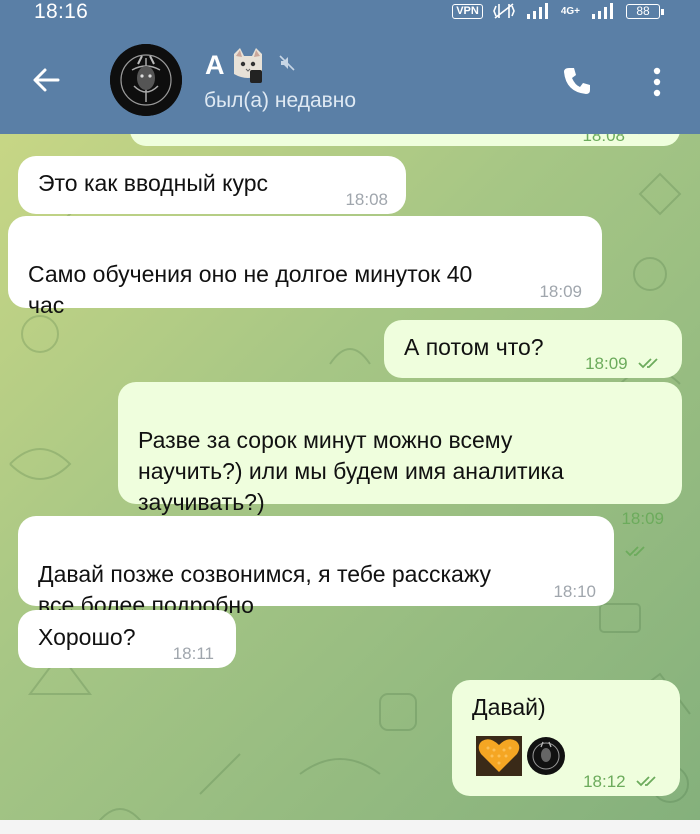  What do you see at coordinates (574, 591) in the screenshot?
I see `message-time: 18:10` at bounding box center [574, 591].